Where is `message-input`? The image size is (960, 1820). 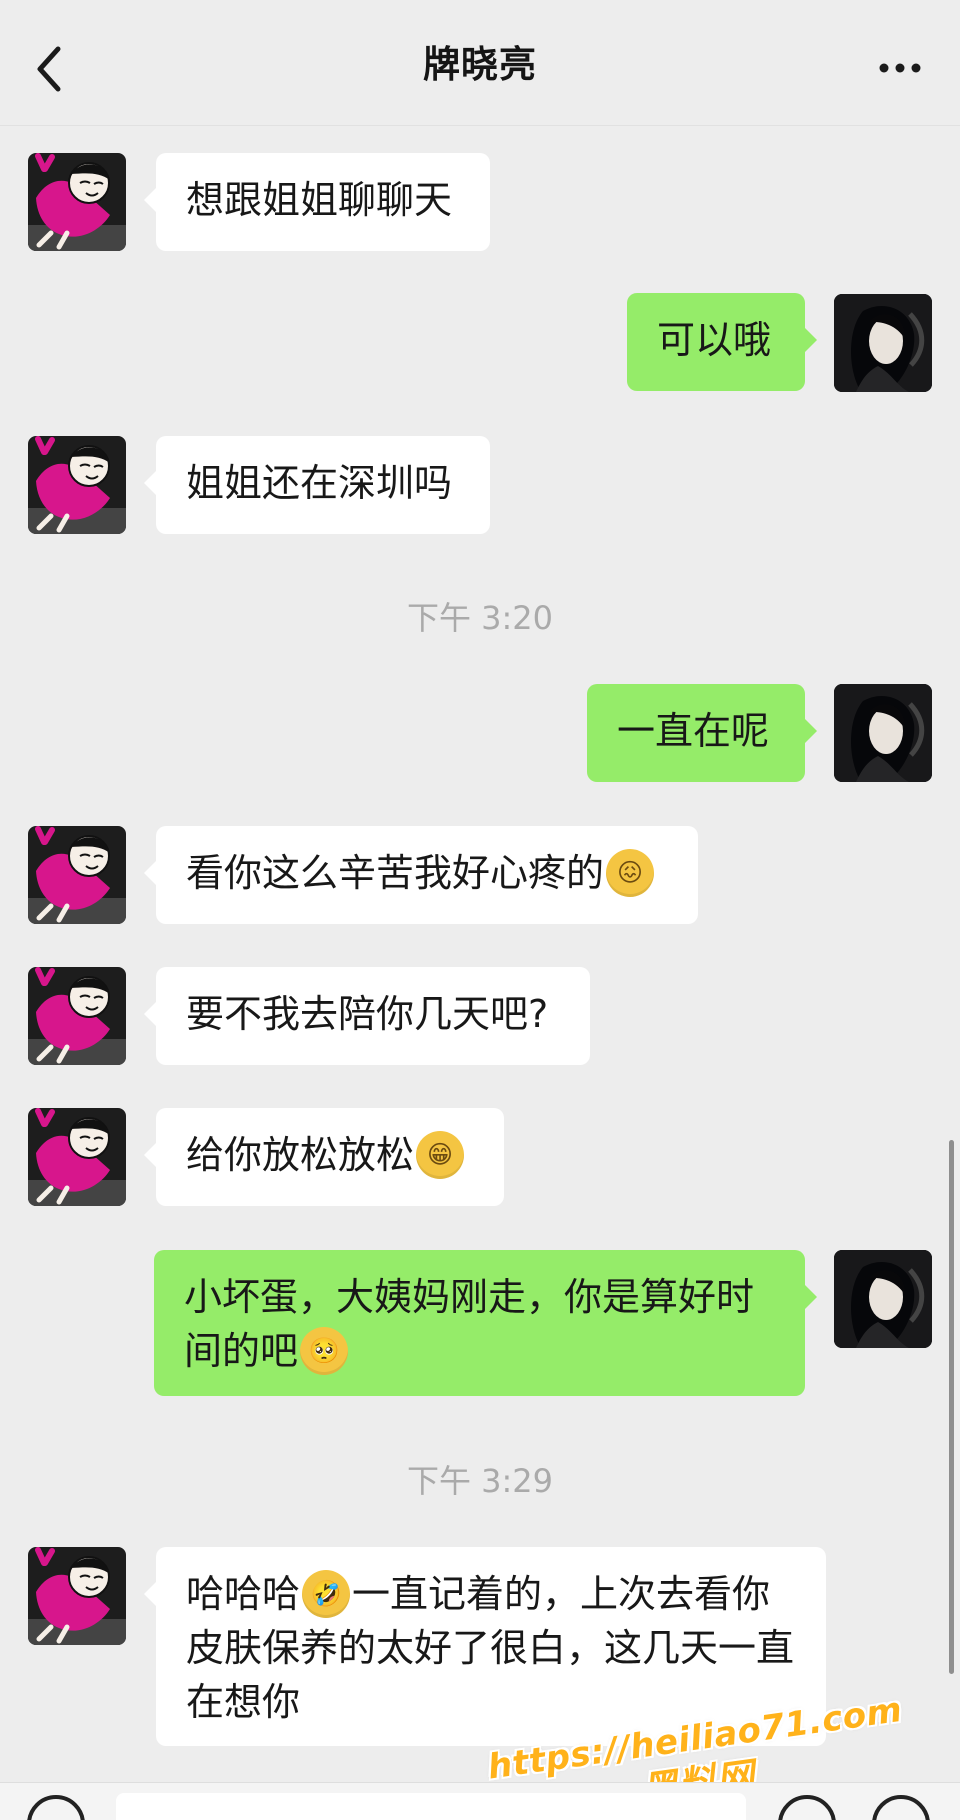
message-input is located at coordinates (431, 1806).